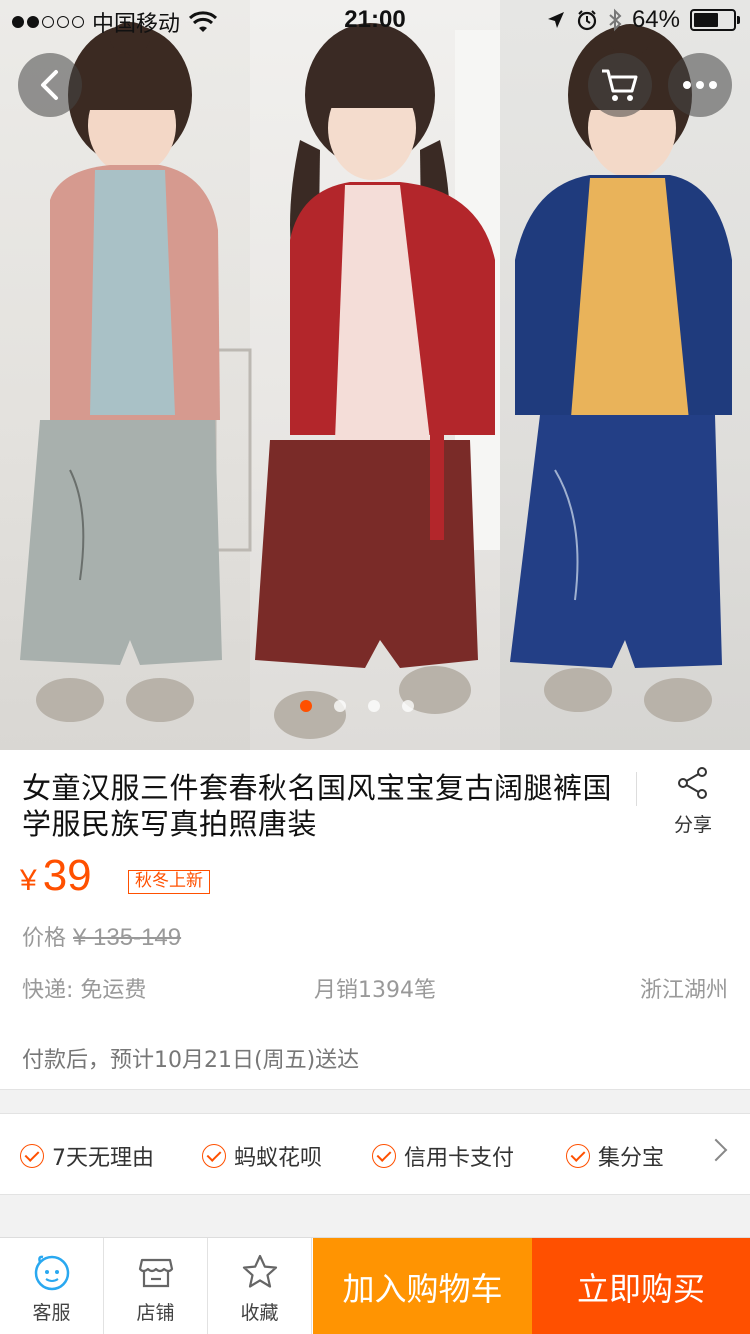  What do you see at coordinates (692, 783) in the screenshot?
I see `share-icon` at bounding box center [692, 783].